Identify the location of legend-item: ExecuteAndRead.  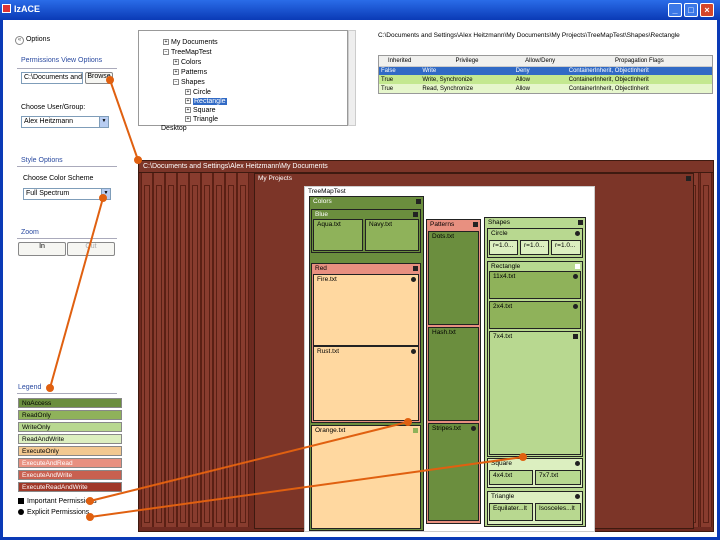
(70, 463).